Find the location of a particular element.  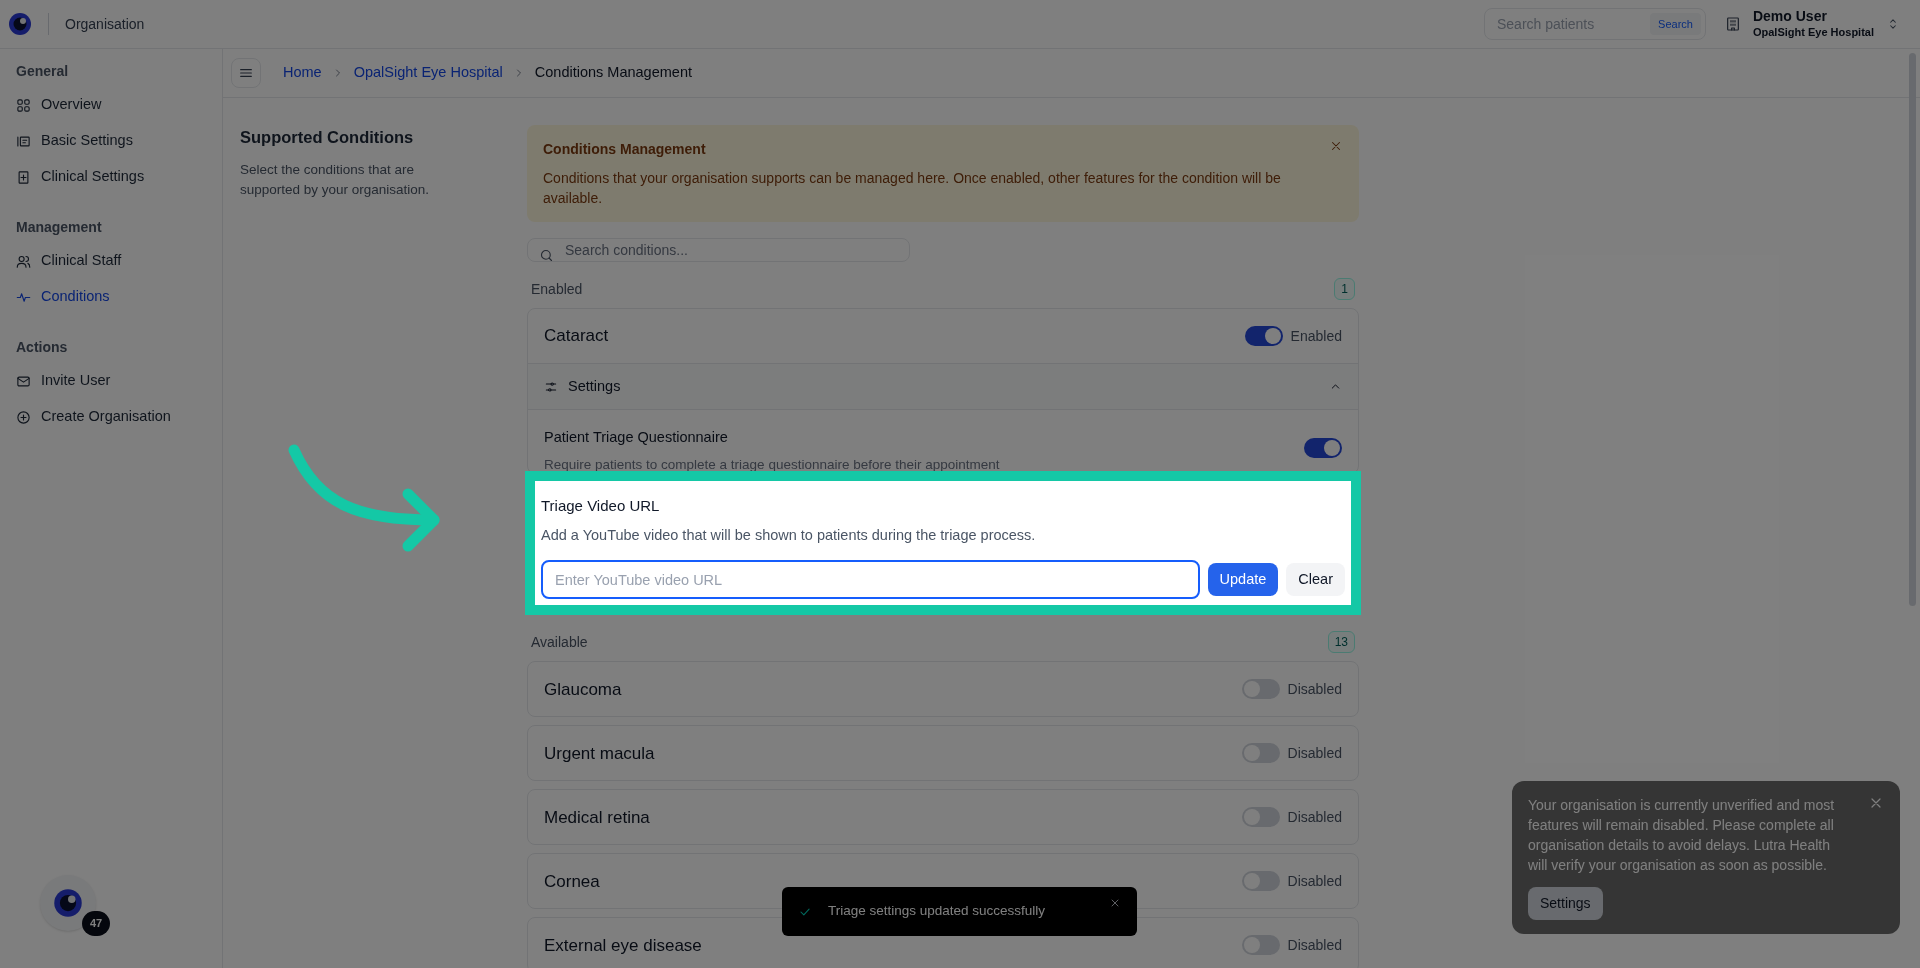

toast-message: Triage settings updated successfully is located at coordinates (937, 911).